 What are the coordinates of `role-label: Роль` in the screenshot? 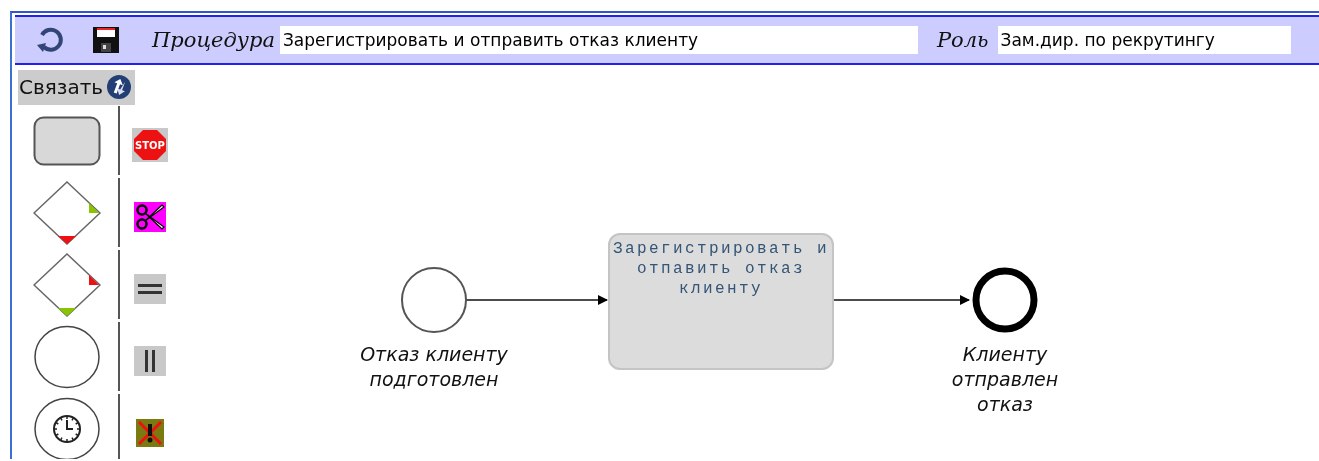 It's located at (962, 40).